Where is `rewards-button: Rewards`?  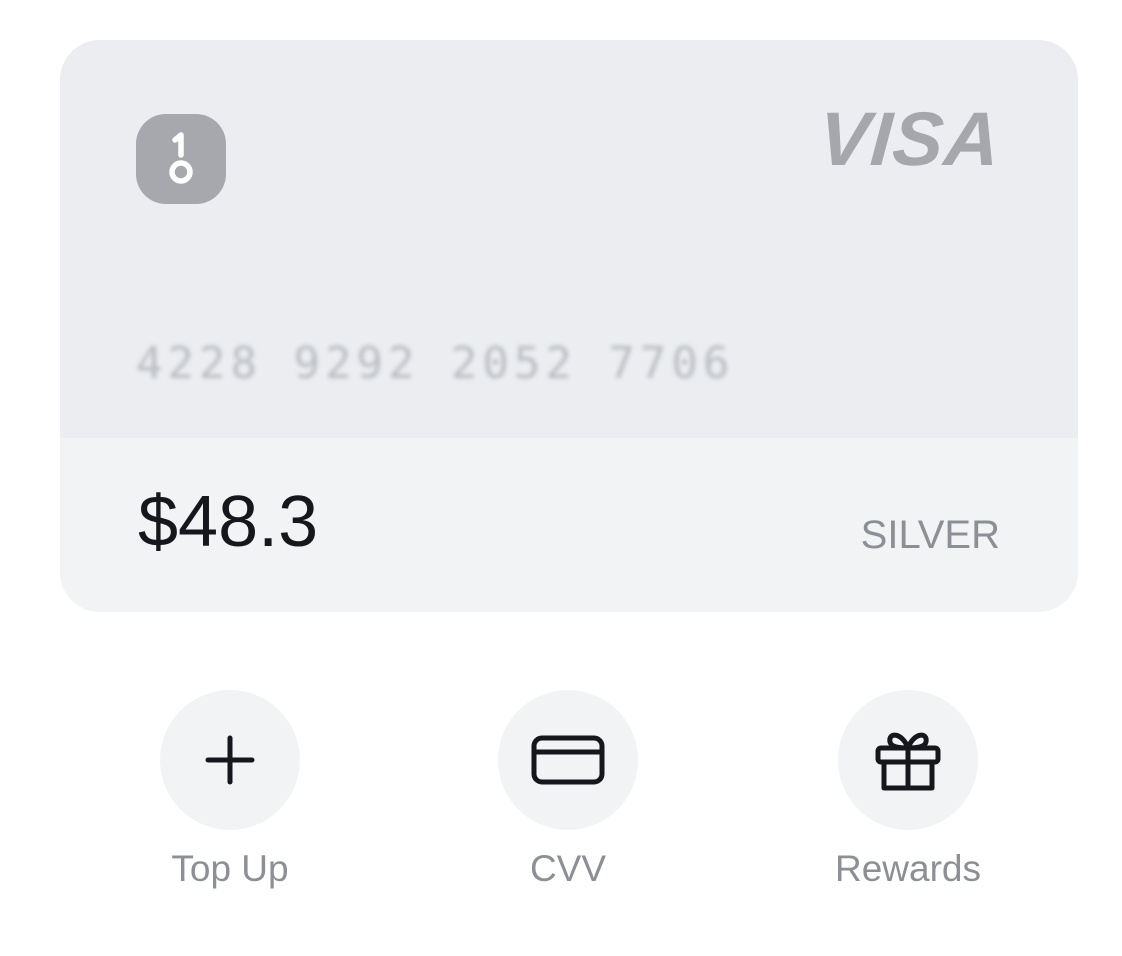 rewards-button: Rewards is located at coordinates (908, 800).